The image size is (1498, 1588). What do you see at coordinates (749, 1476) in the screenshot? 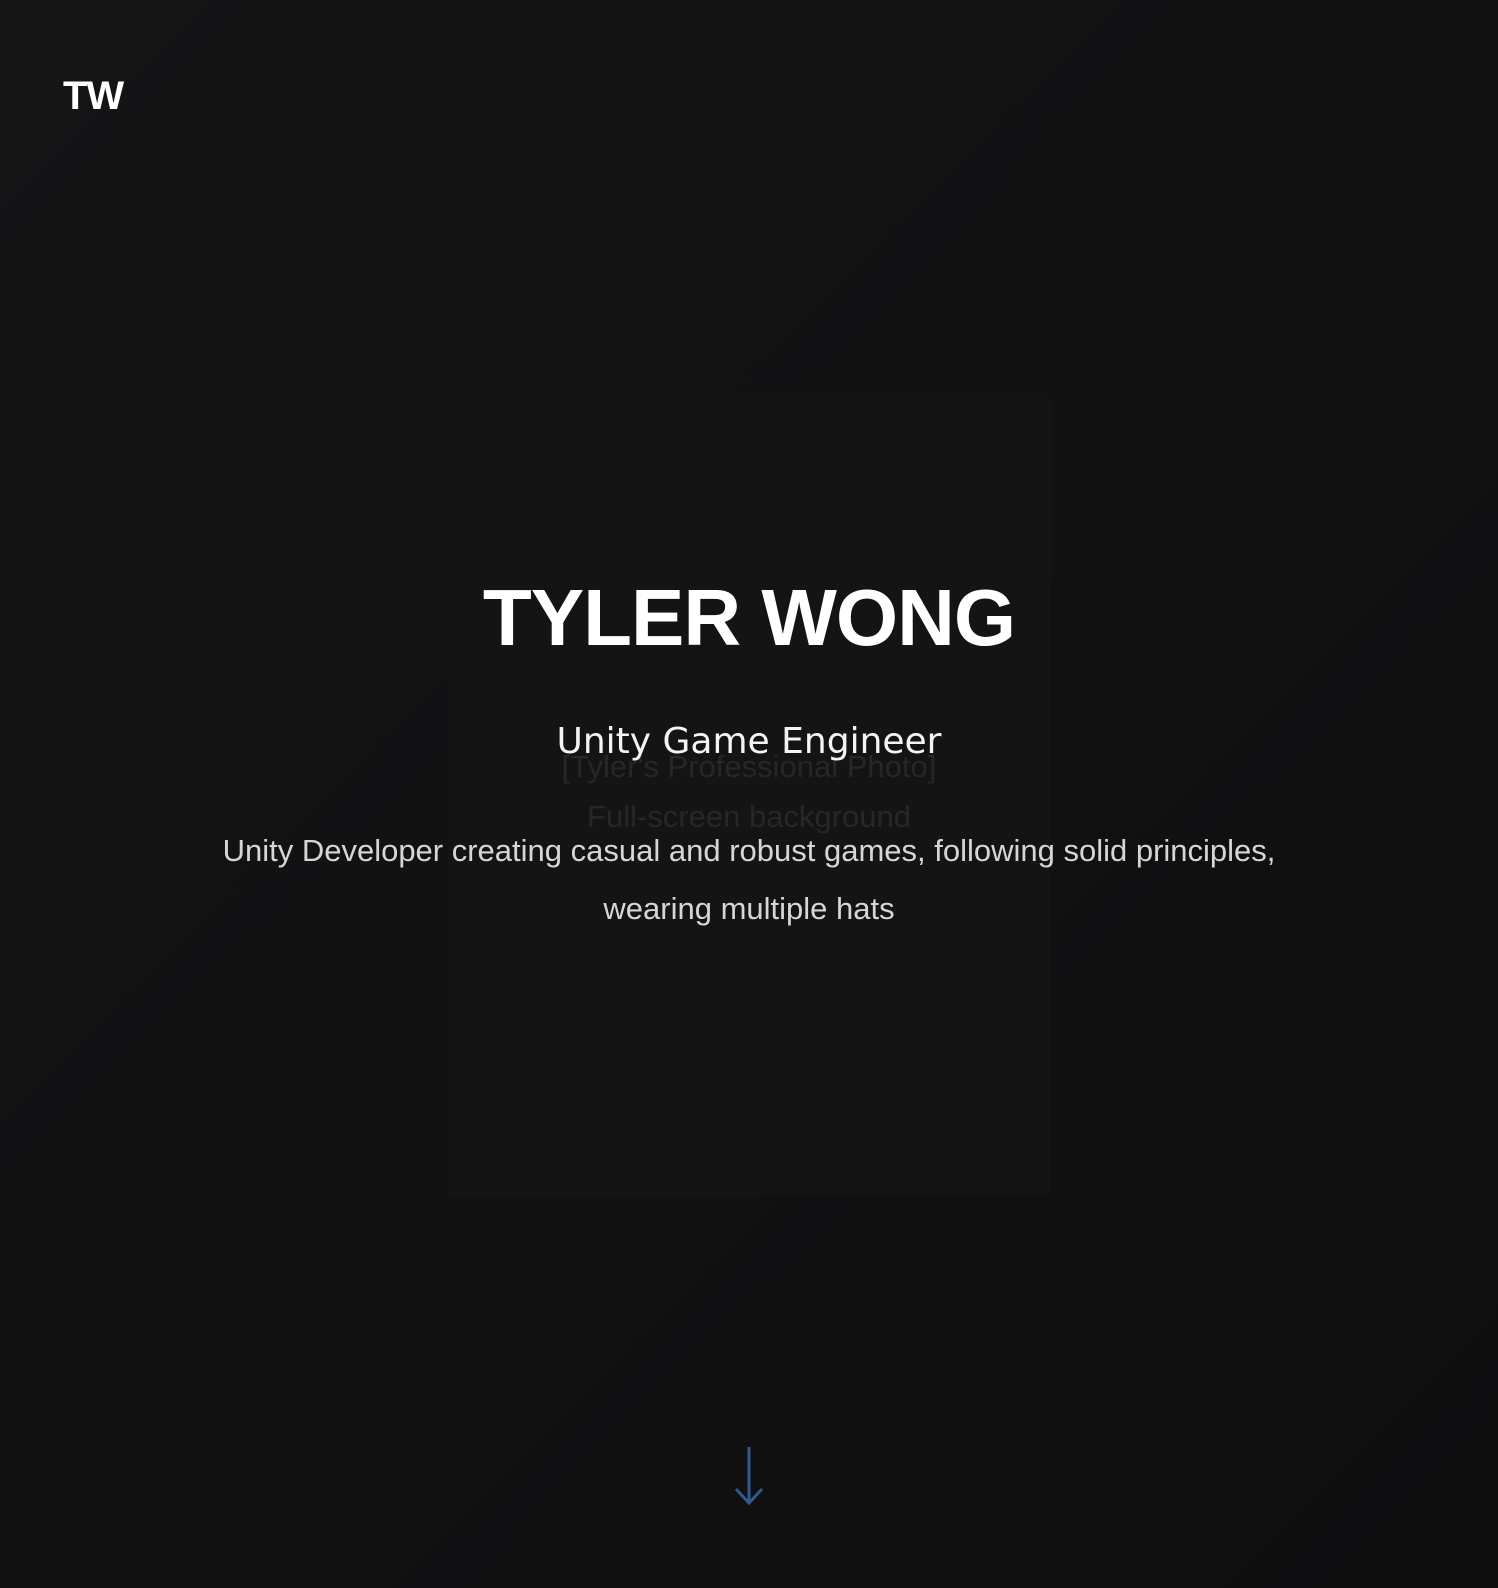
I see `arrow-down-icon` at bounding box center [749, 1476].